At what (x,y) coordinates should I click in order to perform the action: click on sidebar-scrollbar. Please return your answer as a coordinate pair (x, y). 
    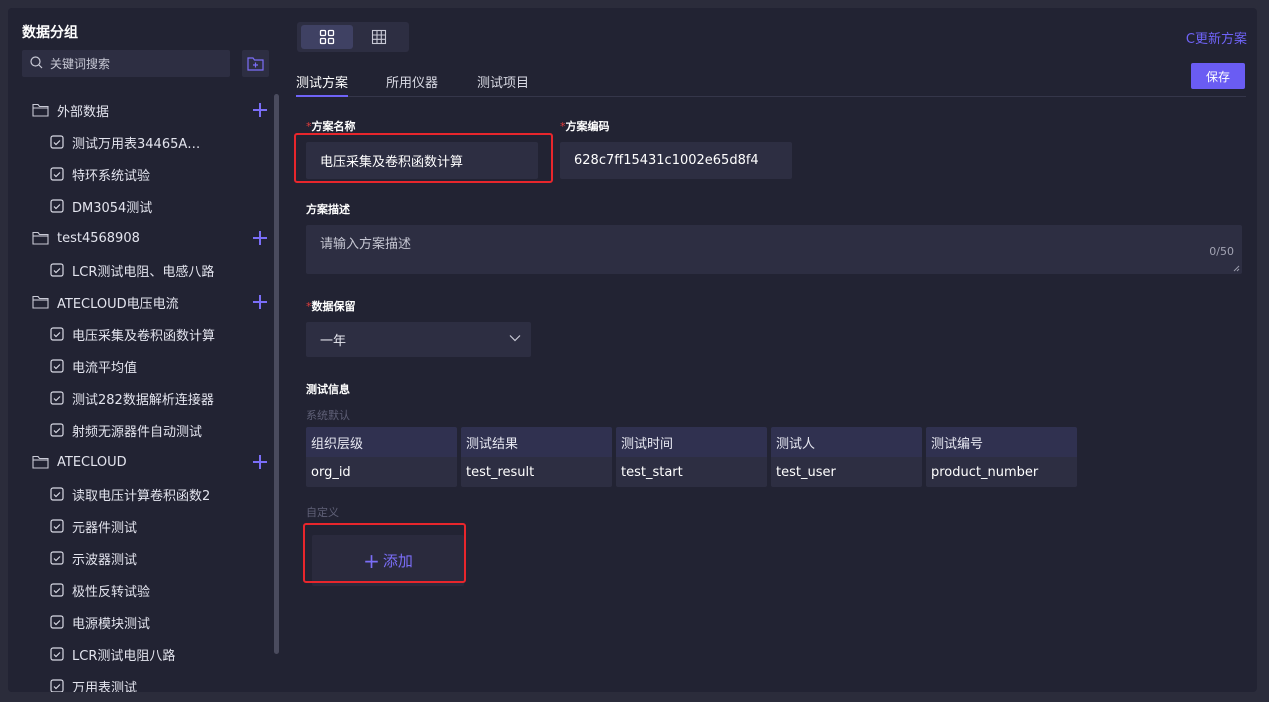
    Looking at the image, I should click on (276, 374).